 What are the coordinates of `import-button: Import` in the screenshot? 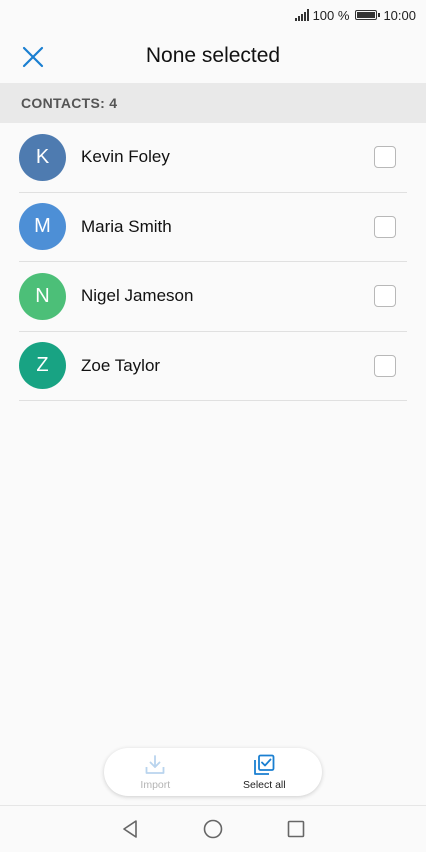 It's located at (155, 772).